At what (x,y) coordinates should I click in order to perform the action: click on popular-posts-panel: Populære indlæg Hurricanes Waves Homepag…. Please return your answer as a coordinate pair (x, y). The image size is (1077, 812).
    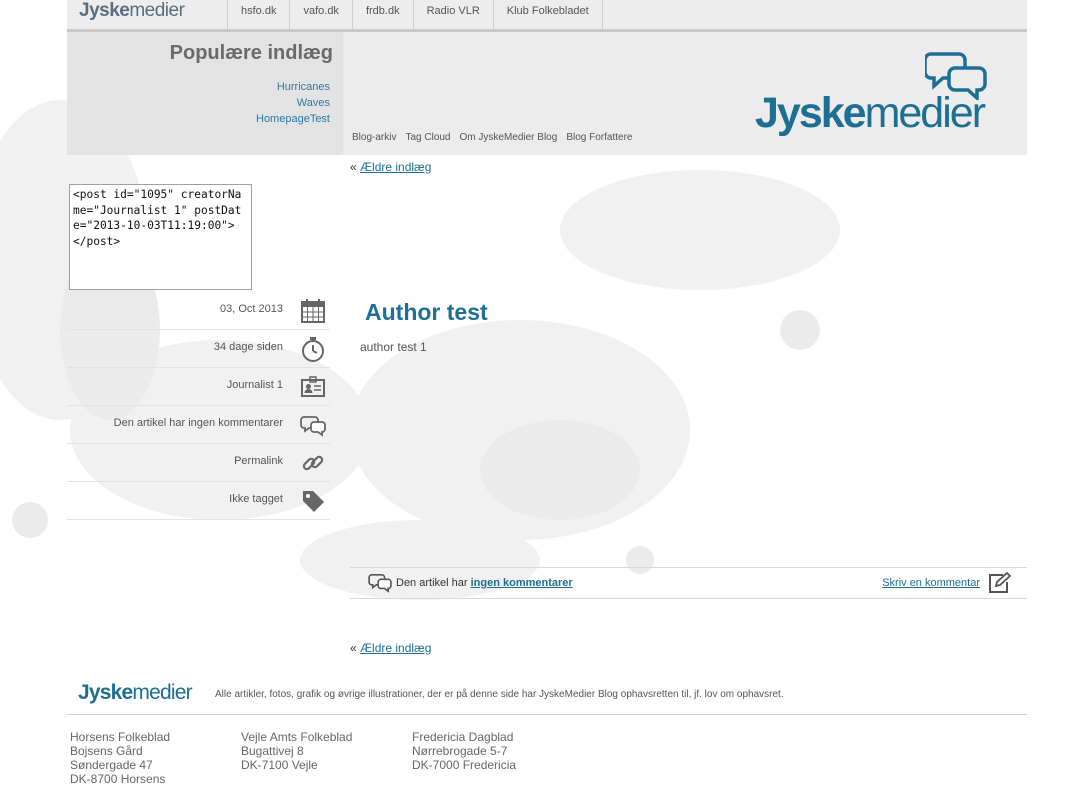
    Looking at the image, I should click on (205, 93).